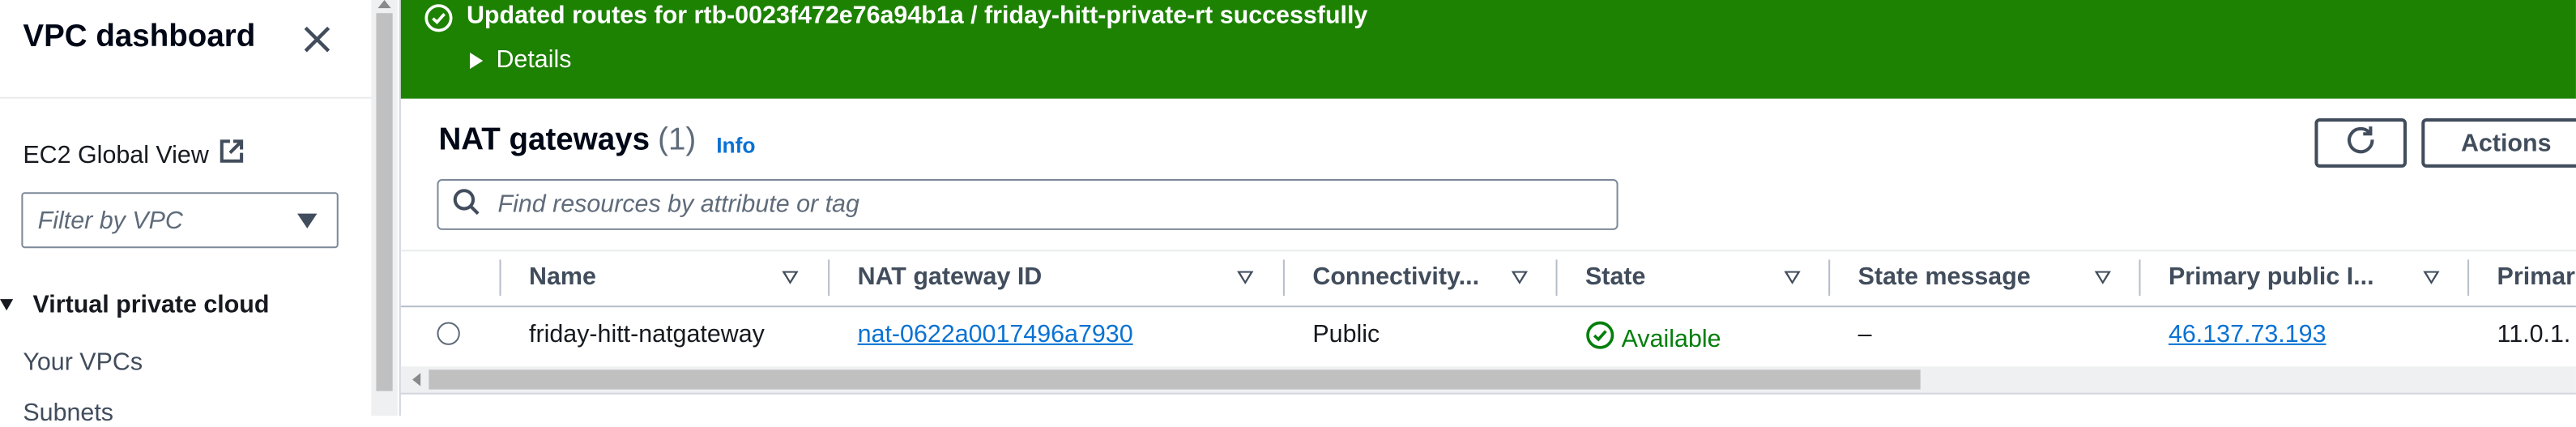 This screenshot has height=427, width=2576. I want to click on close-icon, so click(317, 39).